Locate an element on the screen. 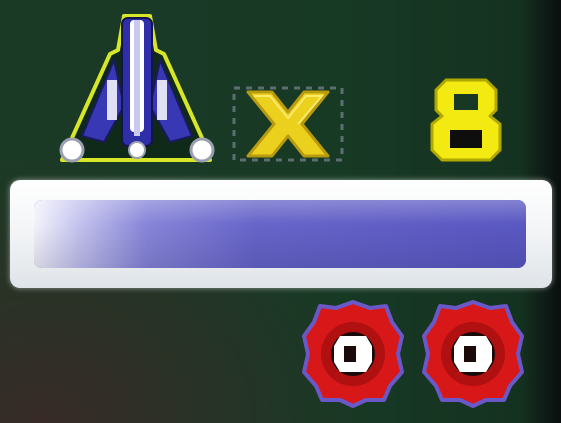 Image resolution: width=561 pixels, height=423 pixels. ship-icon is located at coordinates (137, 88).